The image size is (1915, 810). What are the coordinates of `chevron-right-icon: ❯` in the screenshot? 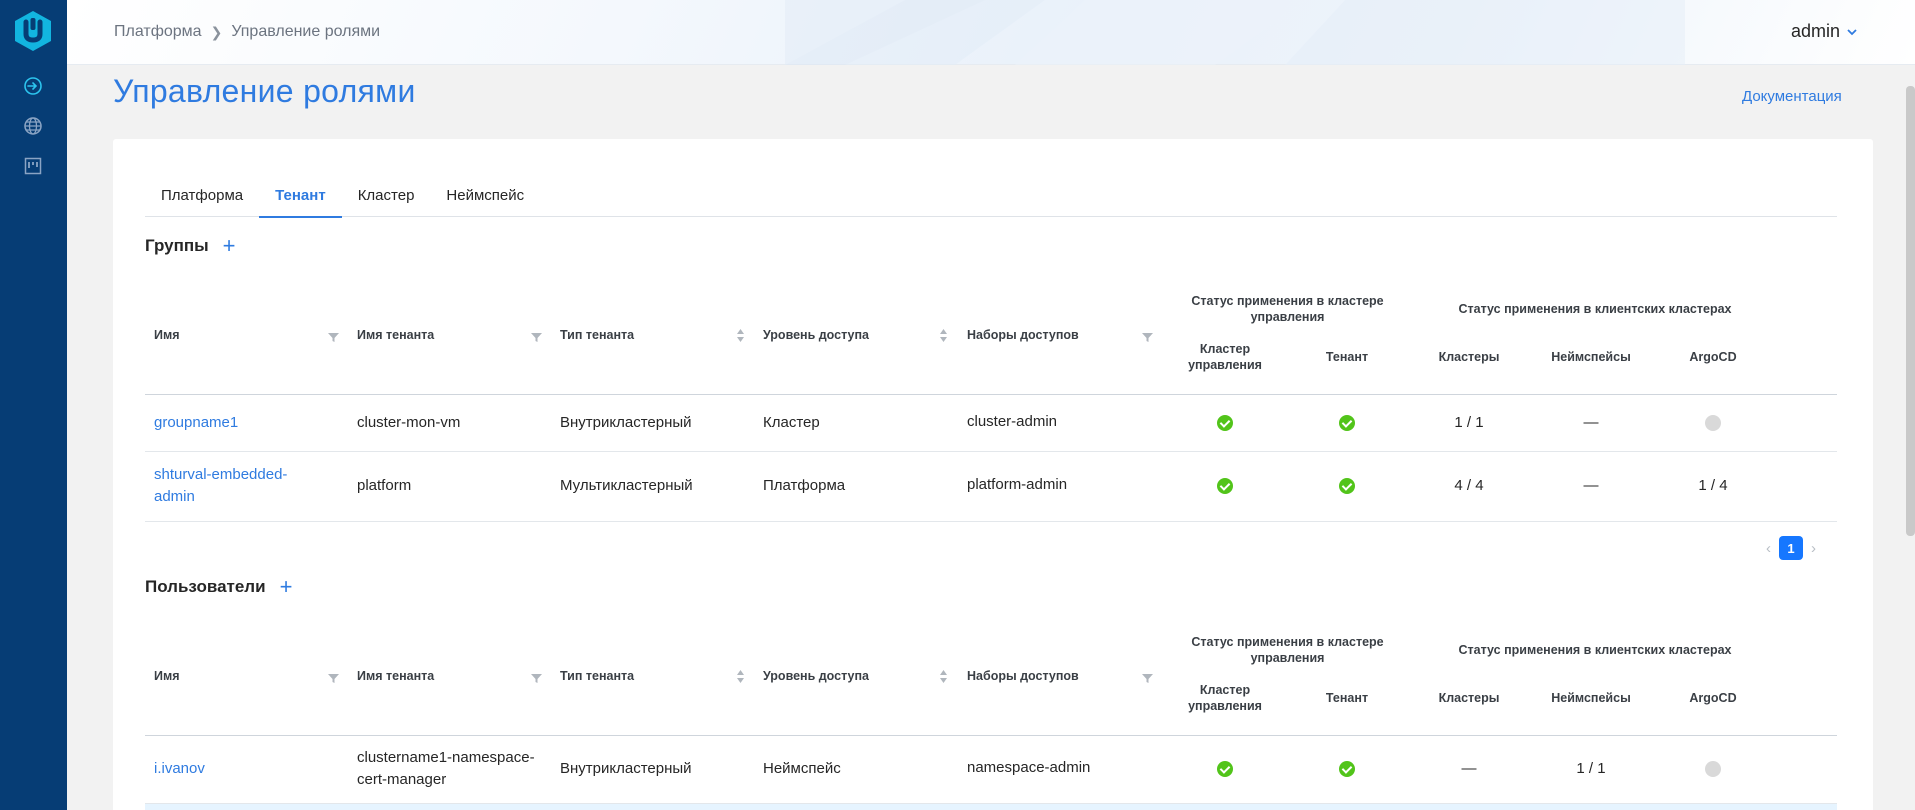 It's located at (216, 31).